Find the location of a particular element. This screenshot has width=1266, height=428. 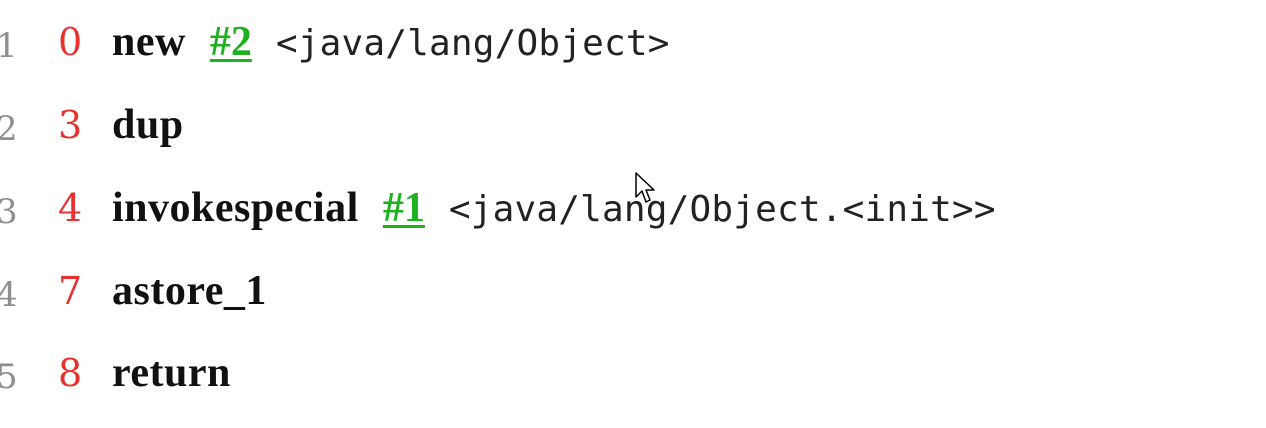

opcode: astore_1 is located at coordinates (189, 291).